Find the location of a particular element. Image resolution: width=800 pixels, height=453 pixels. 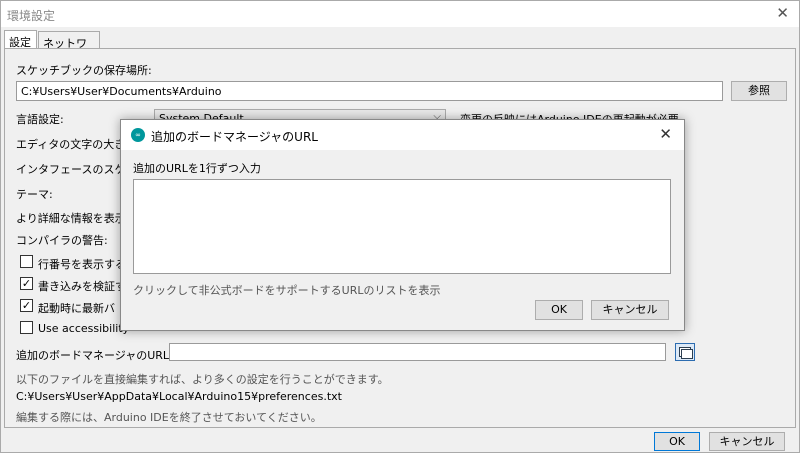

theme-label: テーマ: is located at coordinates (34, 194).